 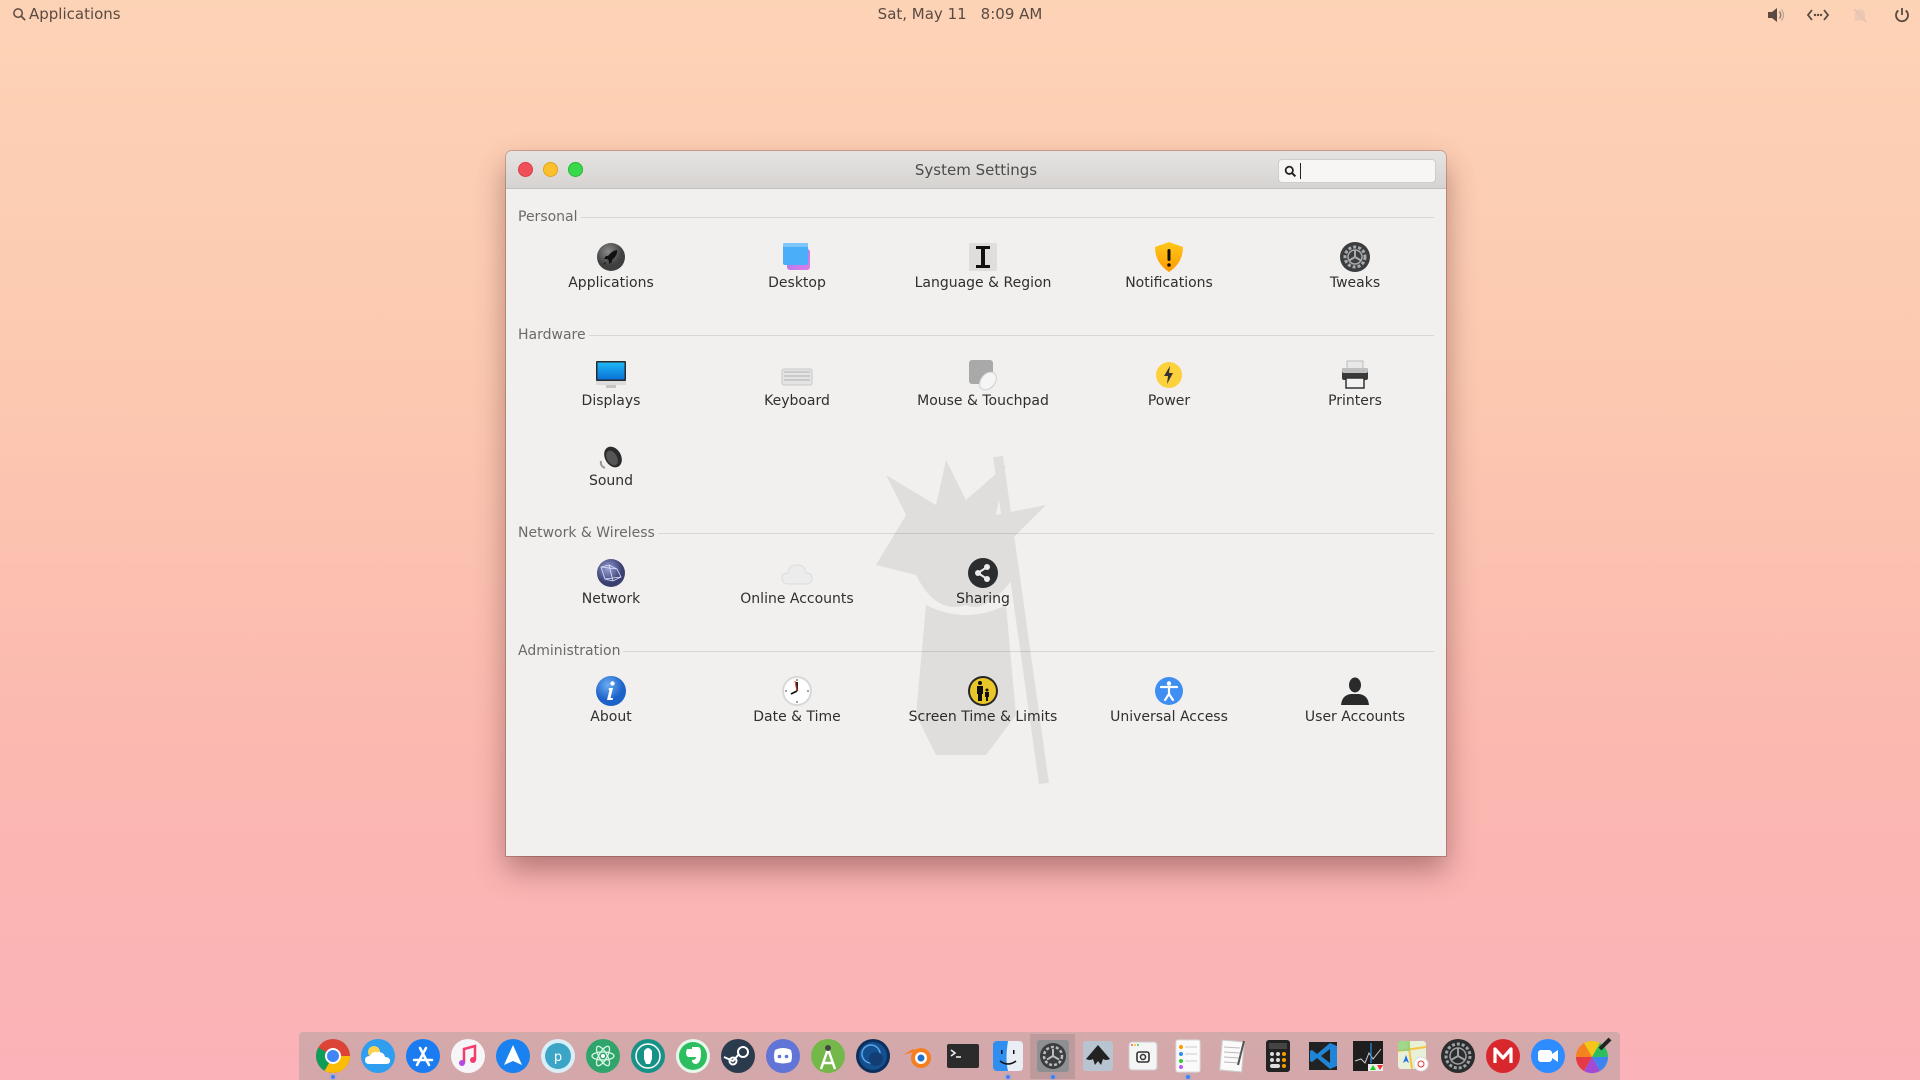 I want to click on settings-item-user-accounts: User Accounts, so click(x=1354, y=703).